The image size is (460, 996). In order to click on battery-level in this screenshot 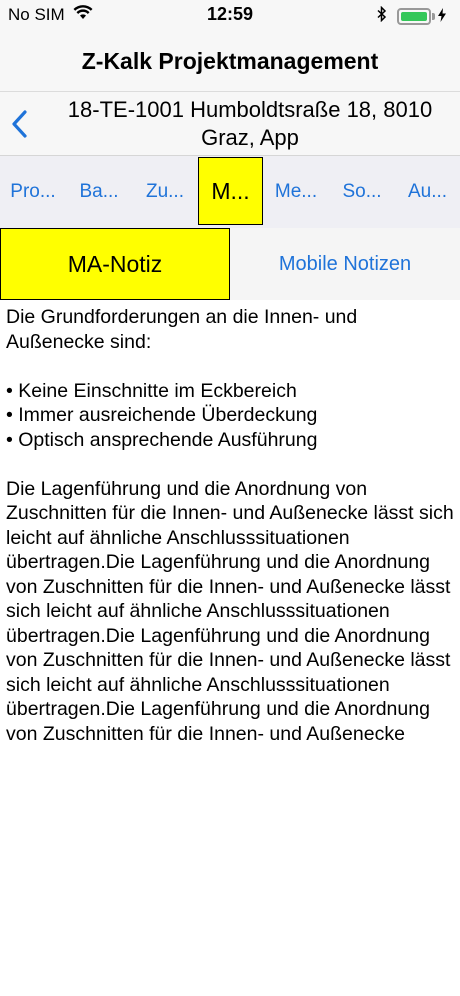, I will do `click(414, 16)`.